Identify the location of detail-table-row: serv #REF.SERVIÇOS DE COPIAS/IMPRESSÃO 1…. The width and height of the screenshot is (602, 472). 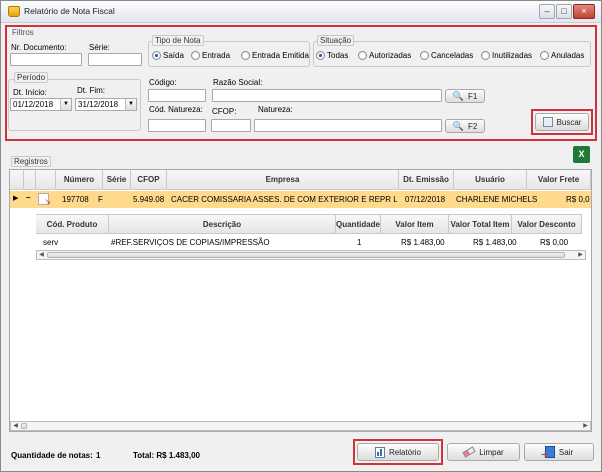
(309, 242).